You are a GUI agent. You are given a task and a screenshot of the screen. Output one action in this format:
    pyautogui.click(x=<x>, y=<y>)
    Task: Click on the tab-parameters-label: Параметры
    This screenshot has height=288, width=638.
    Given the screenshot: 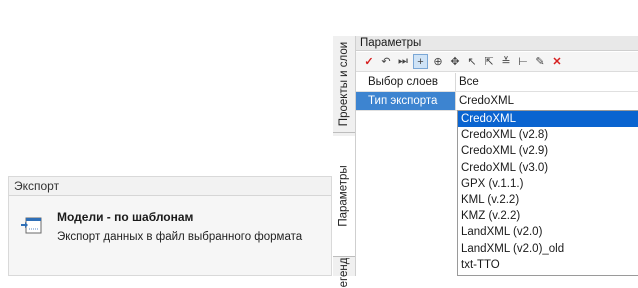 What is the action you would take?
    pyautogui.click(x=344, y=196)
    